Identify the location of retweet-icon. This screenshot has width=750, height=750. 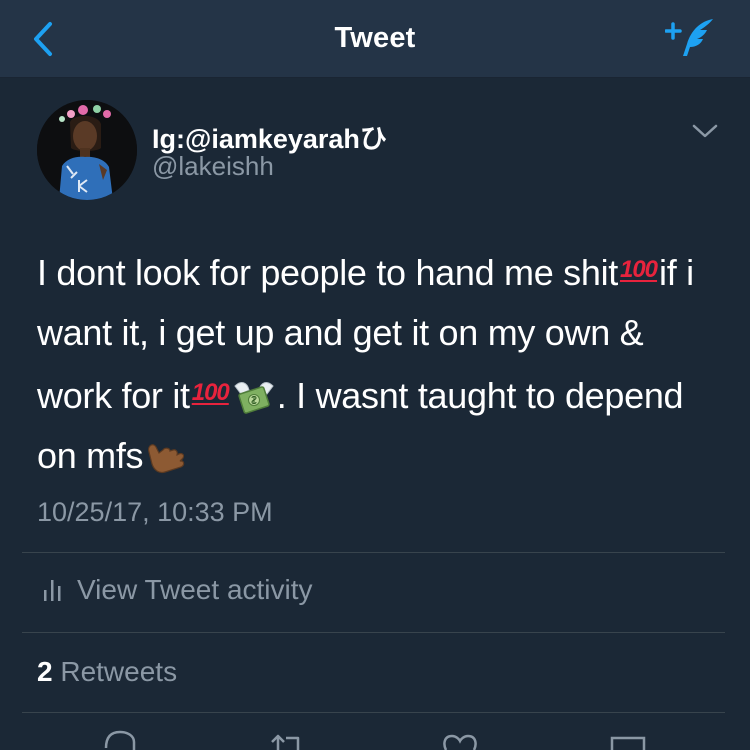
(288, 739).